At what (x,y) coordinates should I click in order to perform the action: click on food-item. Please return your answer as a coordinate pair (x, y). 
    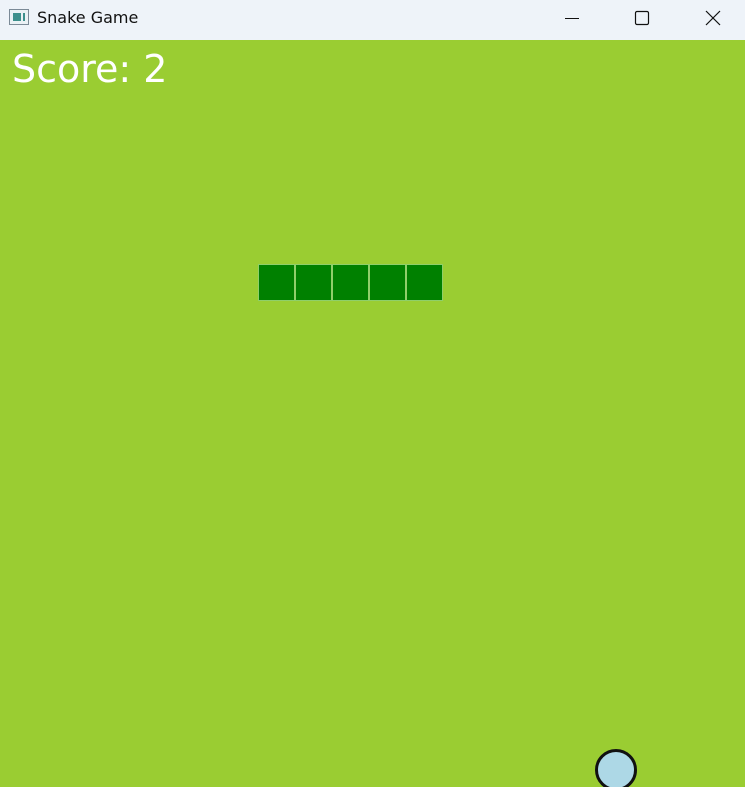
    Looking at the image, I should click on (616, 768).